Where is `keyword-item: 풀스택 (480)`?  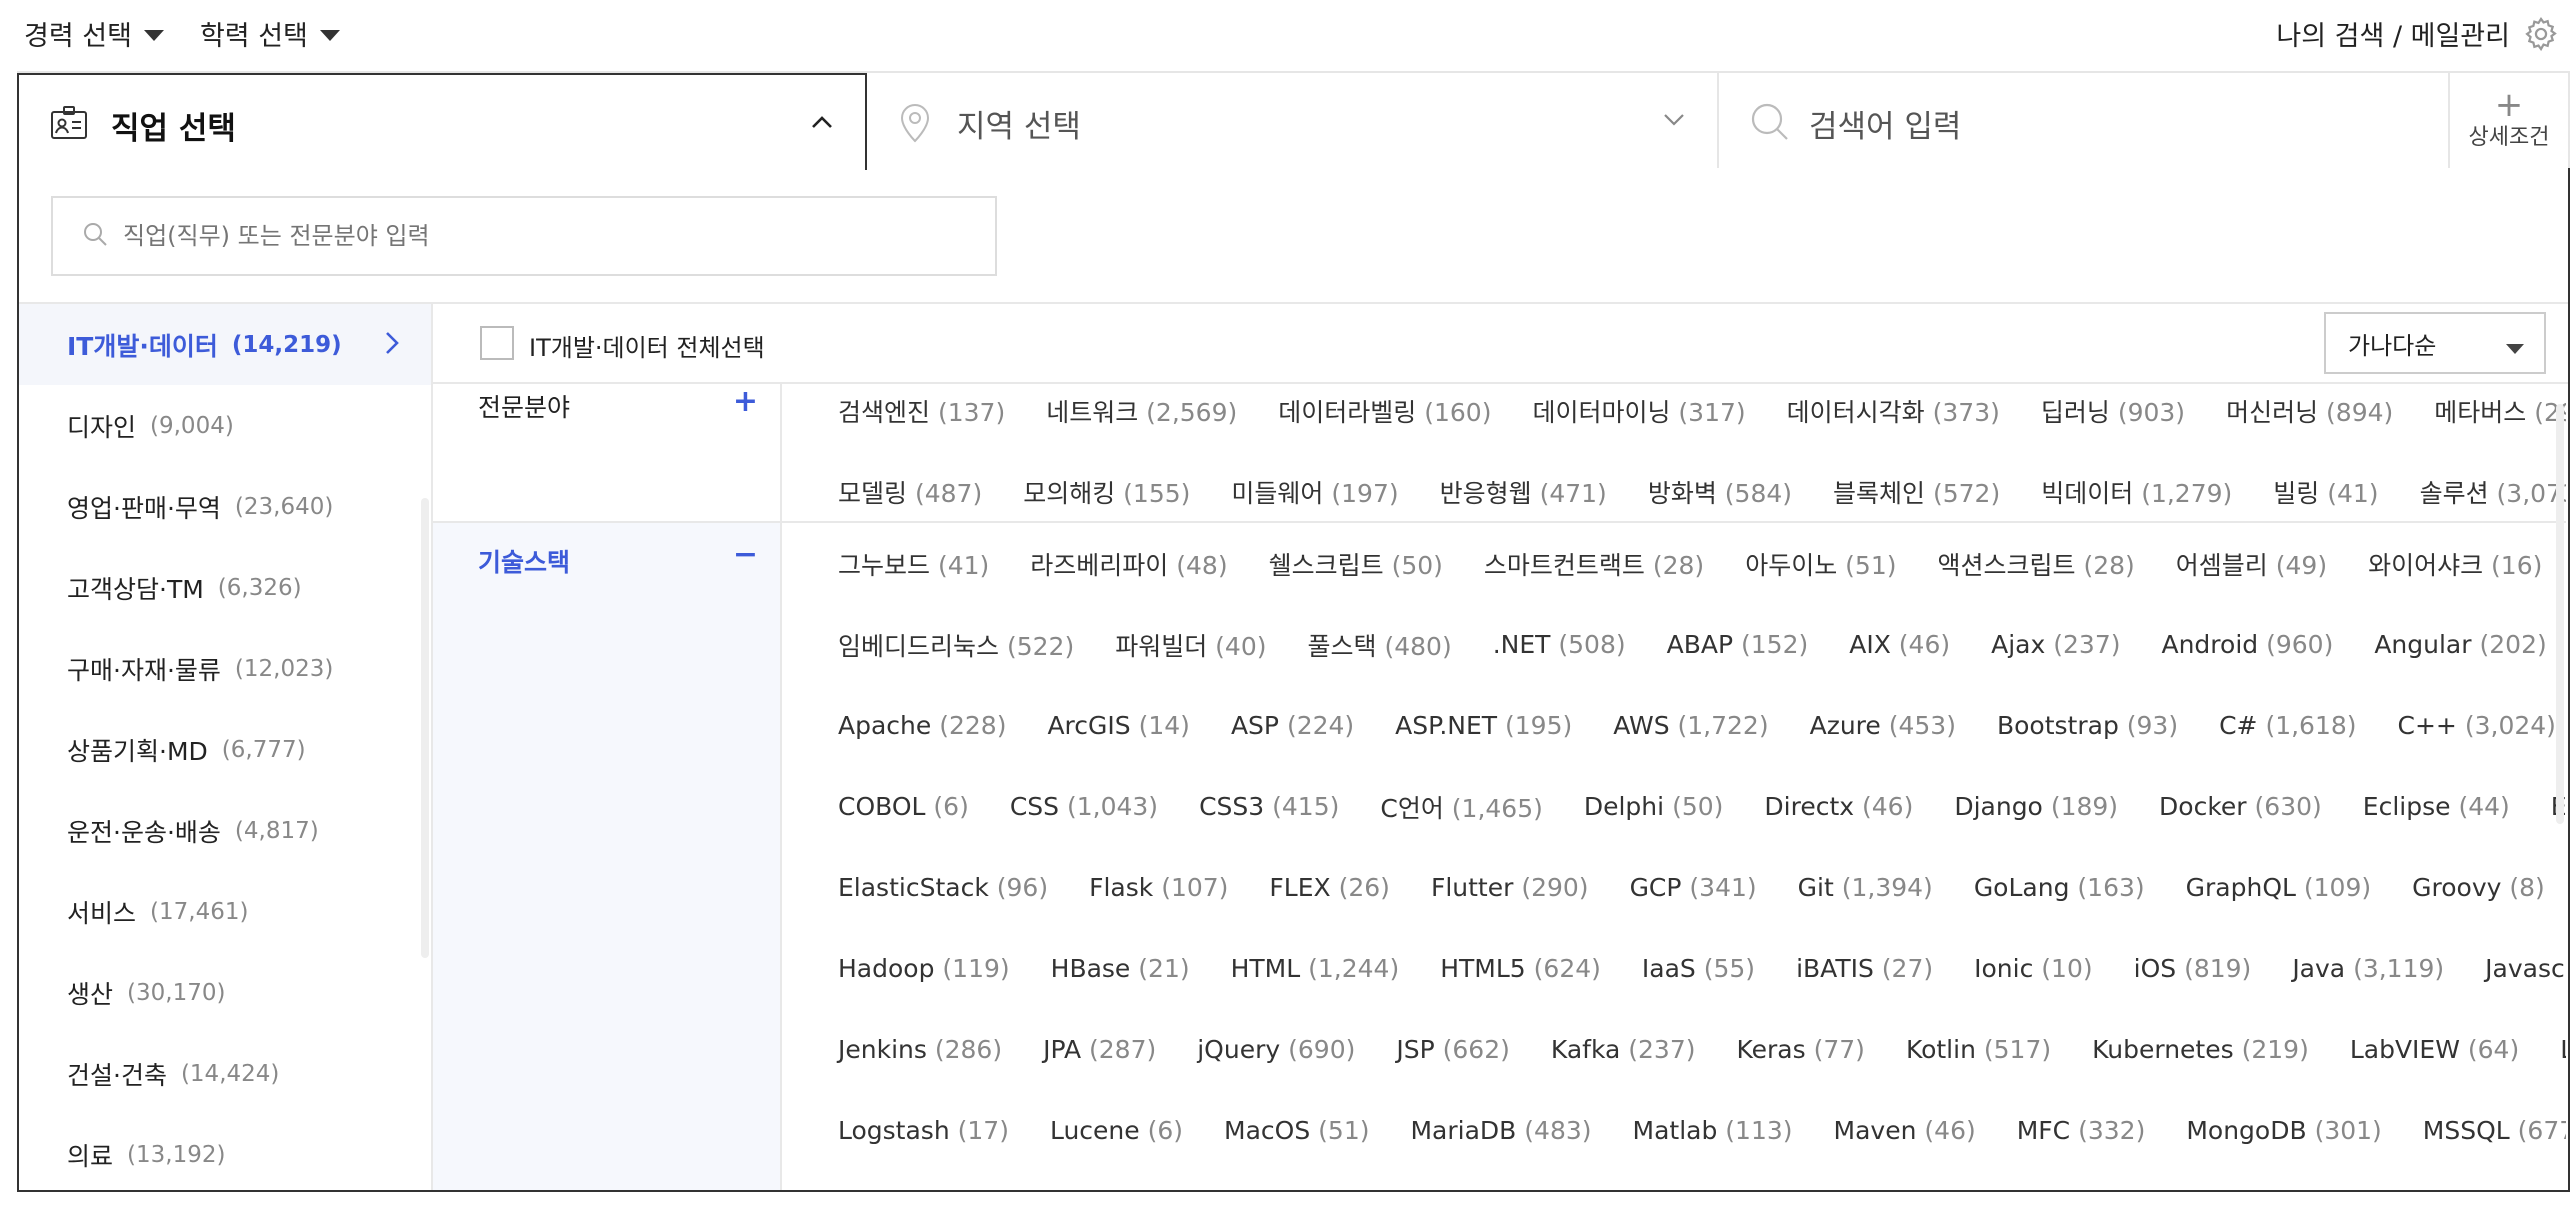
keyword-item: 풀스택 (480) is located at coordinates (1380, 645).